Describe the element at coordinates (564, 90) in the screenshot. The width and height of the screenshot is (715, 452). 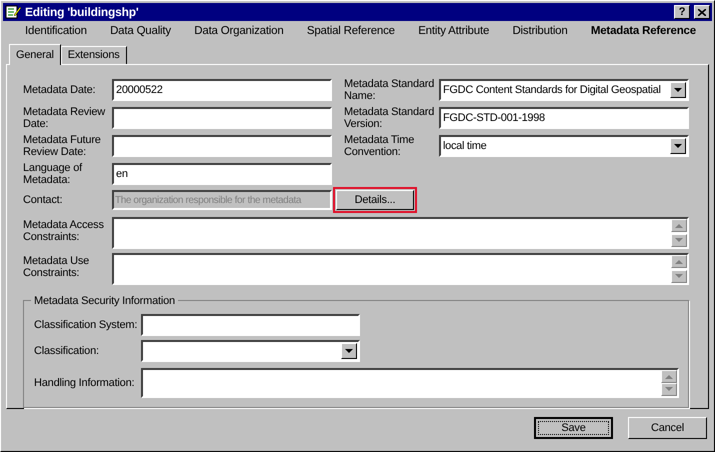
I see `dropdown-field: FGDC Content Standards for Digital Geospatial` at that location.